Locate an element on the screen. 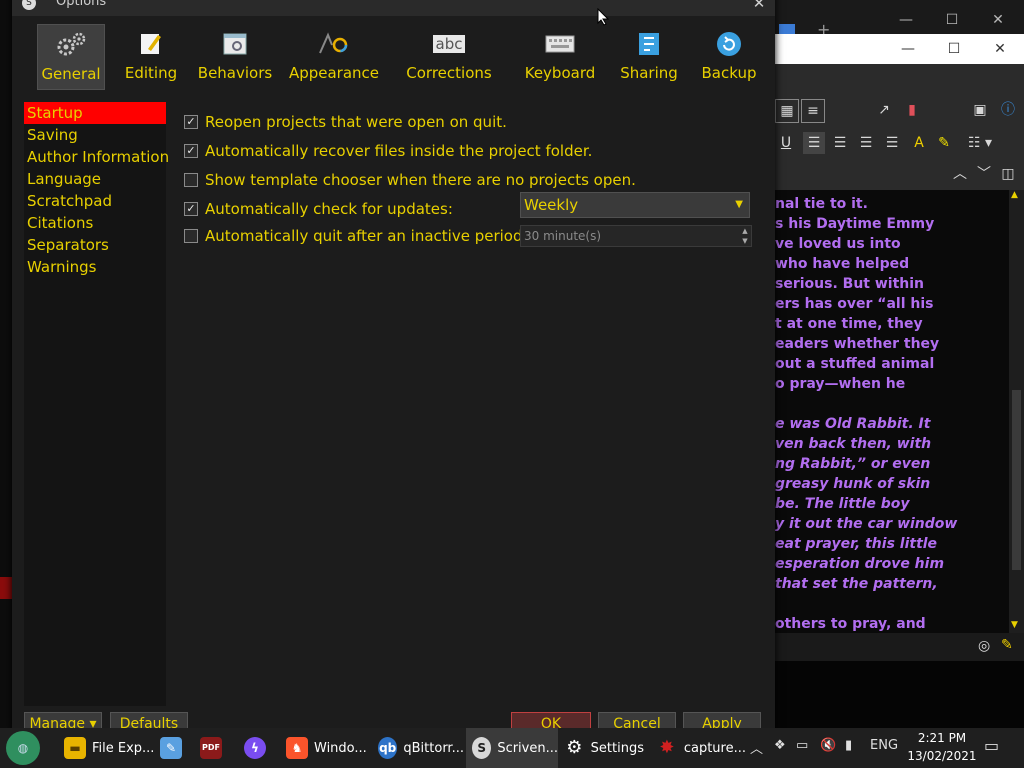 The image size is (1024, 768). sidebar-item-warnings: Warnings is located at coordinates (95, 267).